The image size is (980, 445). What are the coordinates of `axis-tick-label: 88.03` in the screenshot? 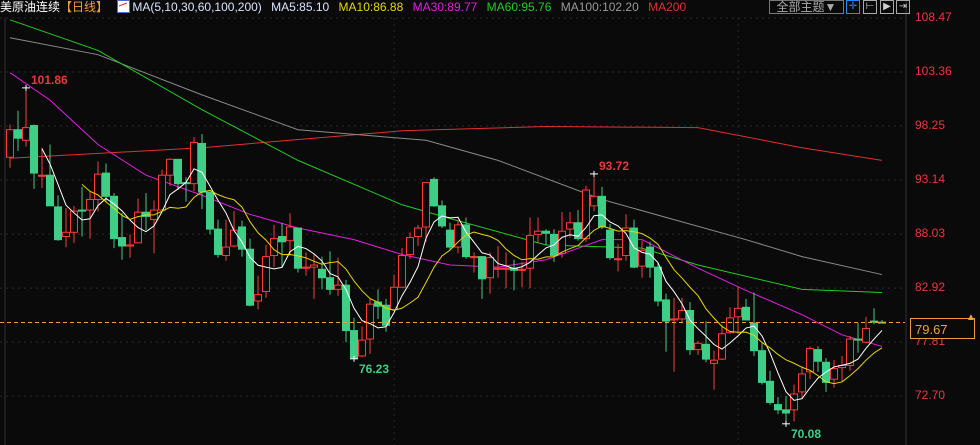 It's located at (930, 233).